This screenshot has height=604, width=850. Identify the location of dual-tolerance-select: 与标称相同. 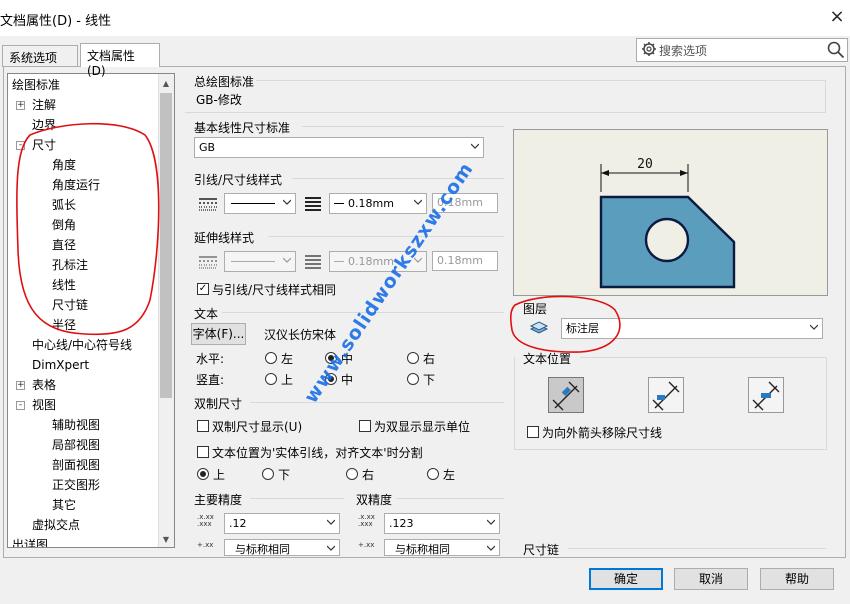
(442, 547).